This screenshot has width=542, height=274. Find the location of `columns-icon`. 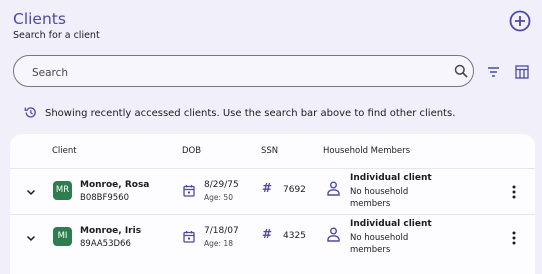

columns-icon is located at coordinates (522, 72).